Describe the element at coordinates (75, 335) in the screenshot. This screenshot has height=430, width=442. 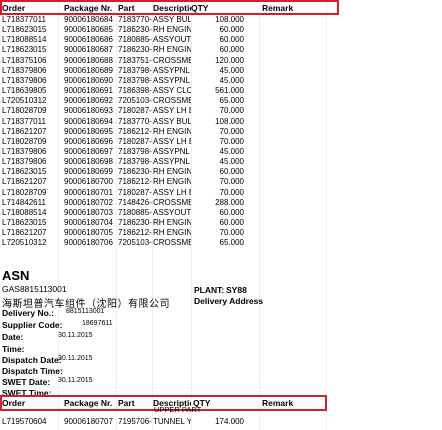
I see `date-value: 30.11.2015` at that location.